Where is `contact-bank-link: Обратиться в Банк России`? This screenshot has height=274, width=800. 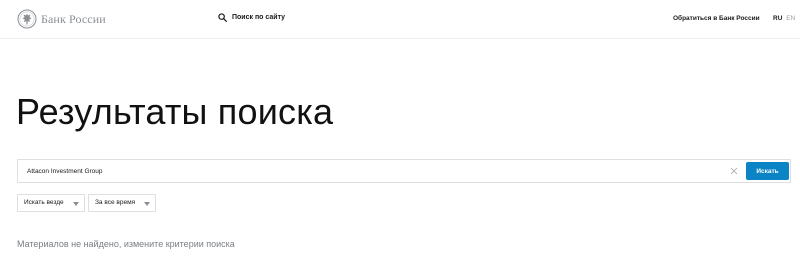
contact-bank-link: Обратиться в Банк России is located at coordinates (716, 18).